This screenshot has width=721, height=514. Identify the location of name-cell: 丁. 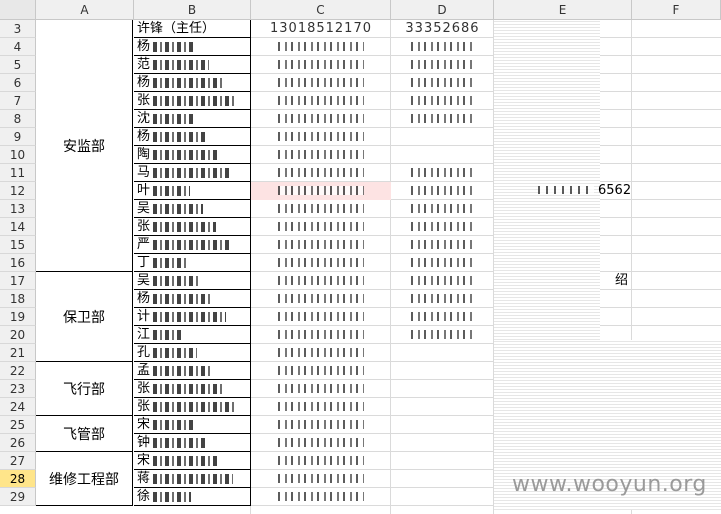
(192, 263).